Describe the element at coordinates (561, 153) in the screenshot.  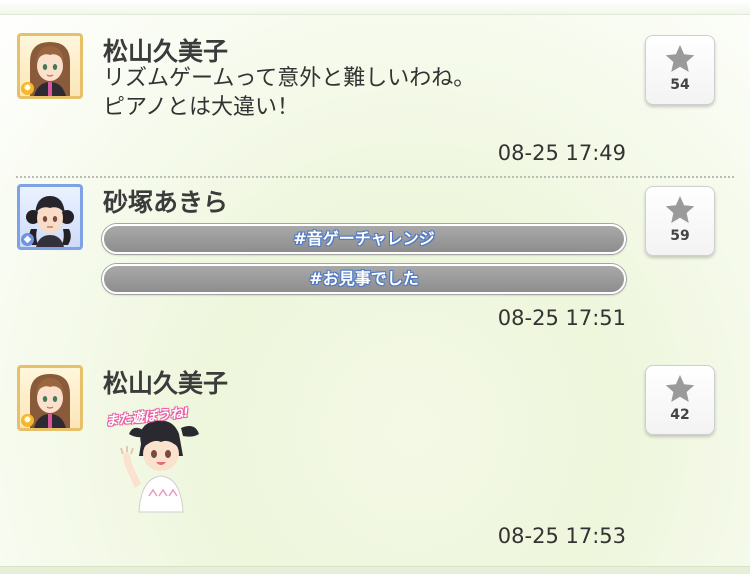
I see `post-timestamp: 08-25 17:49` at that location.